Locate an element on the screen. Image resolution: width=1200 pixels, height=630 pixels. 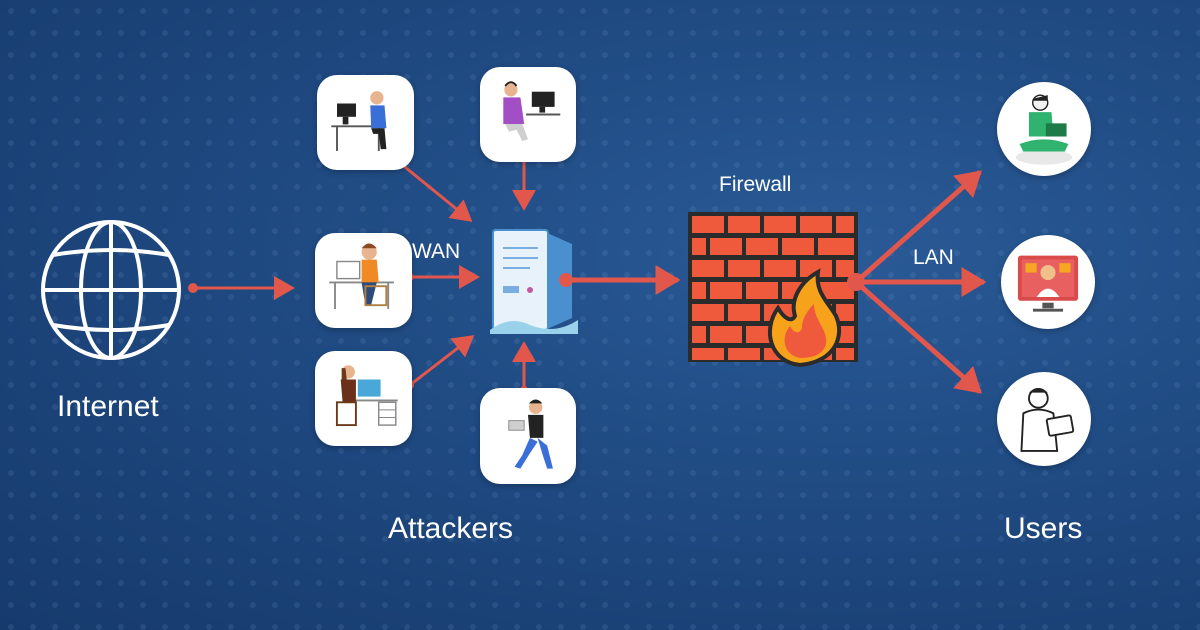
woman-at-desk-icon is located at coordinates (366, 396).